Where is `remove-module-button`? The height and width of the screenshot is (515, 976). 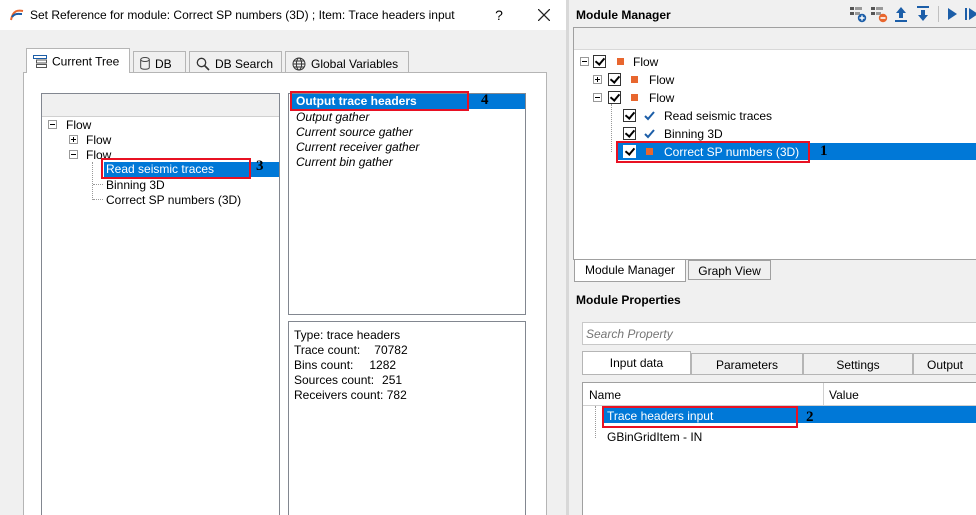 remove-module-button is located at coordinates (879, 14).